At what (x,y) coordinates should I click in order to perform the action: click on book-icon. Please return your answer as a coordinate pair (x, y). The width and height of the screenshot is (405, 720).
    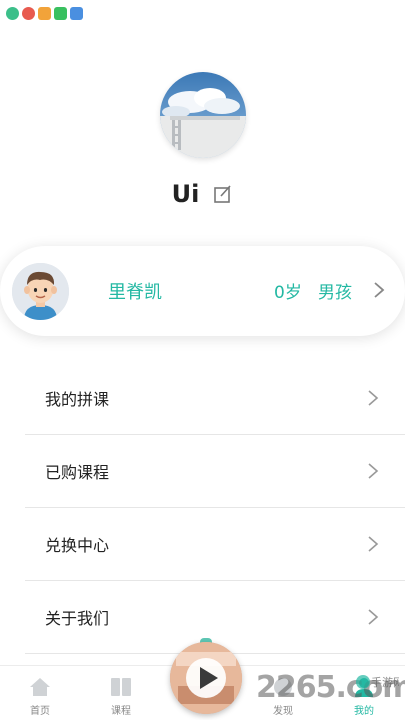
    Looking at the image, I should click on (121, 687).